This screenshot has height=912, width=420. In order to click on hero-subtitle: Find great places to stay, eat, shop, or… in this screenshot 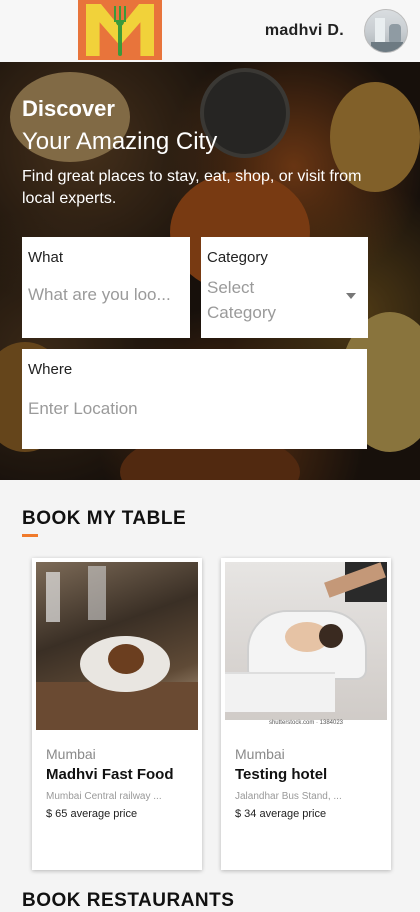, I will do `click(192, 187)`.